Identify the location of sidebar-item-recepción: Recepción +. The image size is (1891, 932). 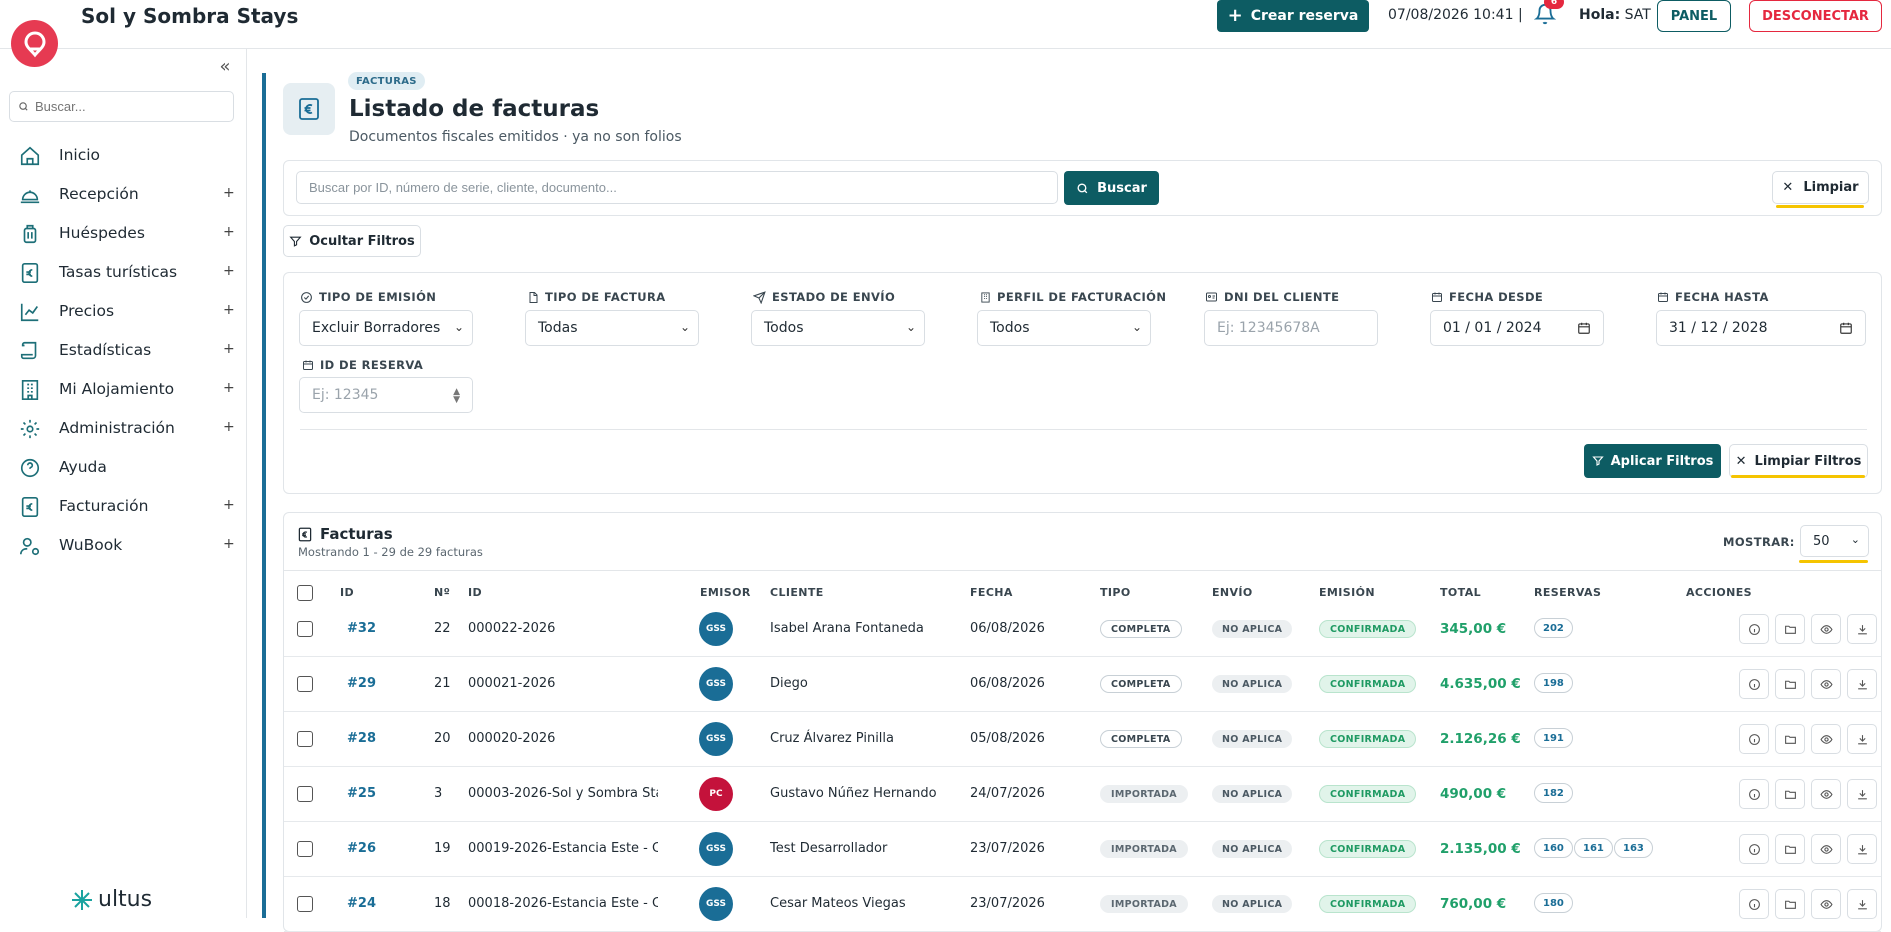
(122, 194).